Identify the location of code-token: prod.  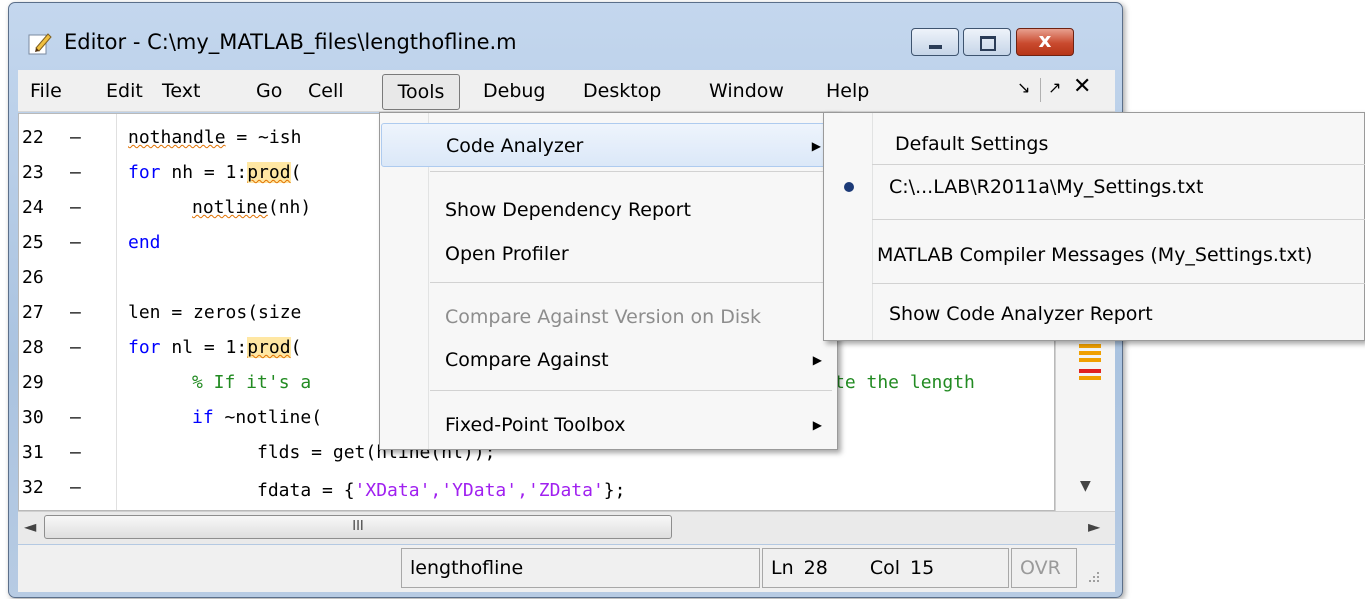
(269, 172).